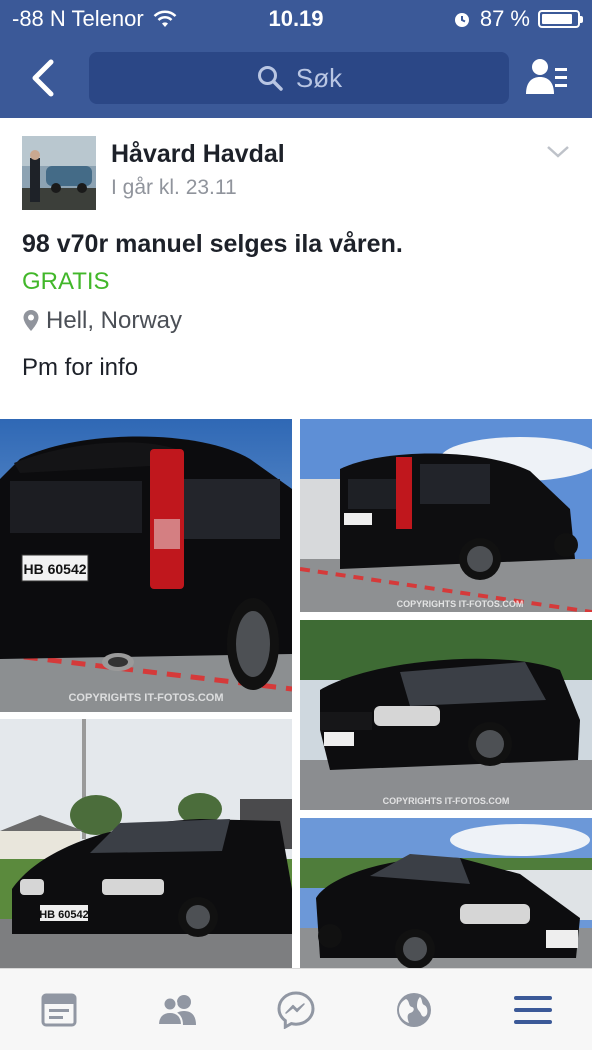 The image size is (592, 1050). Describe the element at coordinates (296, 20) in the screenshot. I see `status-bar: -88 N Telenor 10.19 87 %` at that location.